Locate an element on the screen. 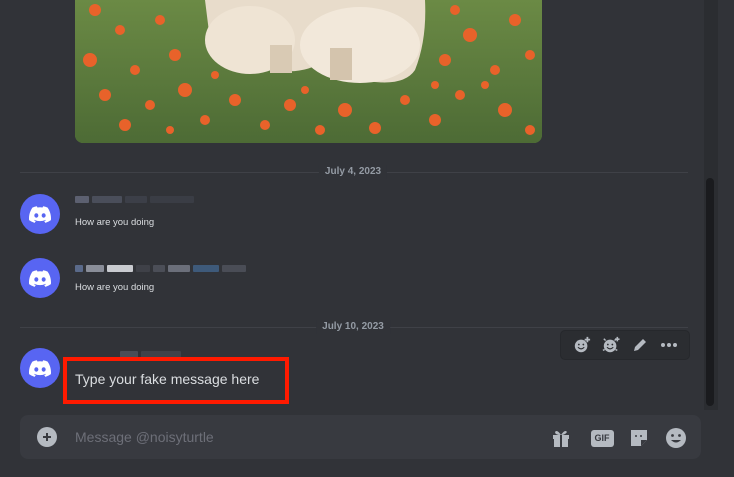  bottom-strip is located at coordinates (367, 468).